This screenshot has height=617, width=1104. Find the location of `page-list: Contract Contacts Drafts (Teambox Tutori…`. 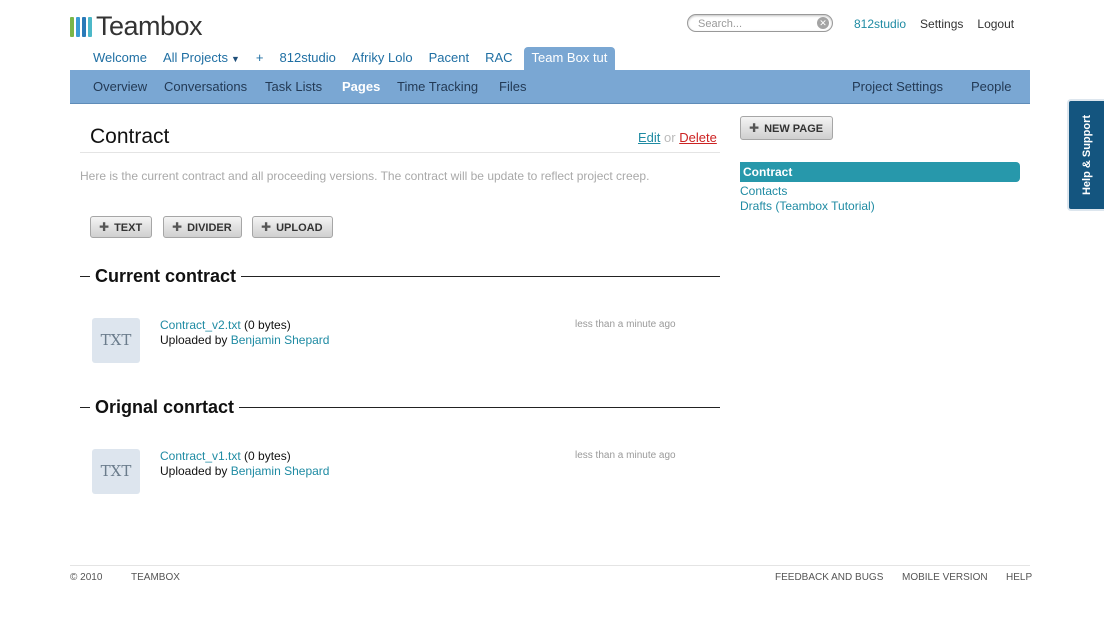

page-list: Contract Contacts Drafts (Teambox Tutori… is located at coordinates (880, 188).